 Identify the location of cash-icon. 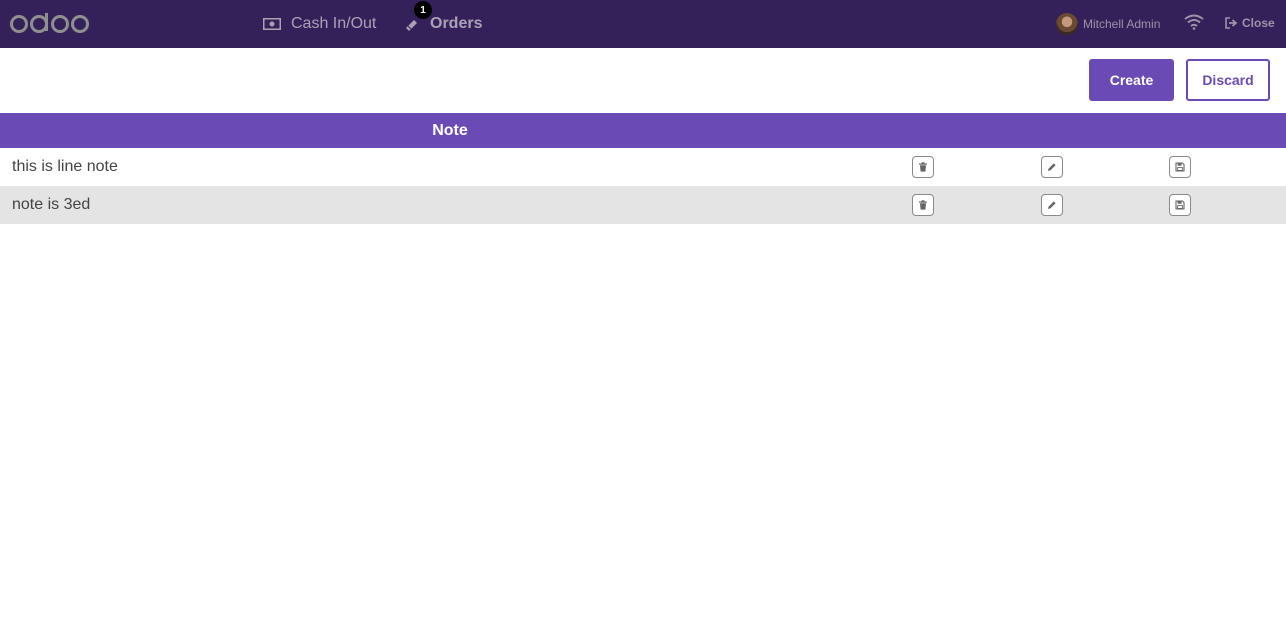
(272, 24).